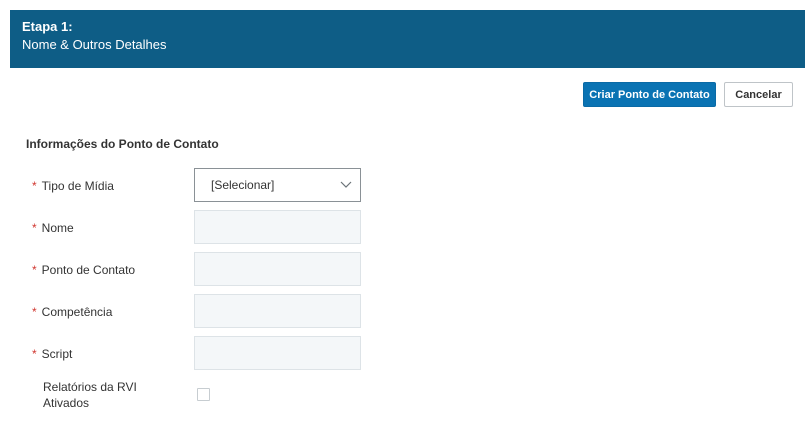 The height and width of the screenshot is (425, 811). What do you see at coordinates (649, 94) in the screenshot?
I see `create-contact-point-button: Criar Ponto de Contato` at bounding box center [649, 94].